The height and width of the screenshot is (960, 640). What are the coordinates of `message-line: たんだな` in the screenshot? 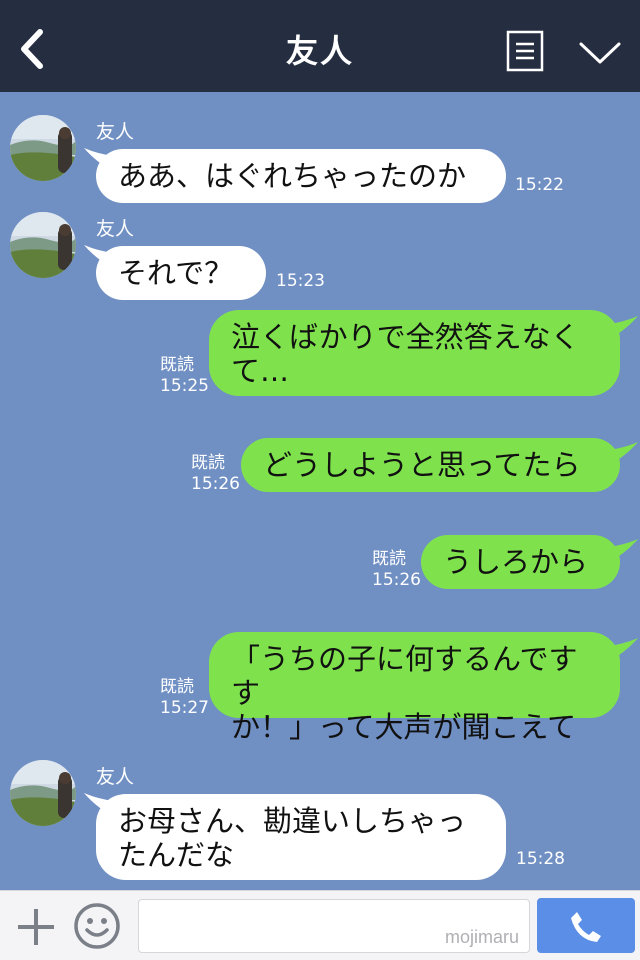 It's located at (176, 855).